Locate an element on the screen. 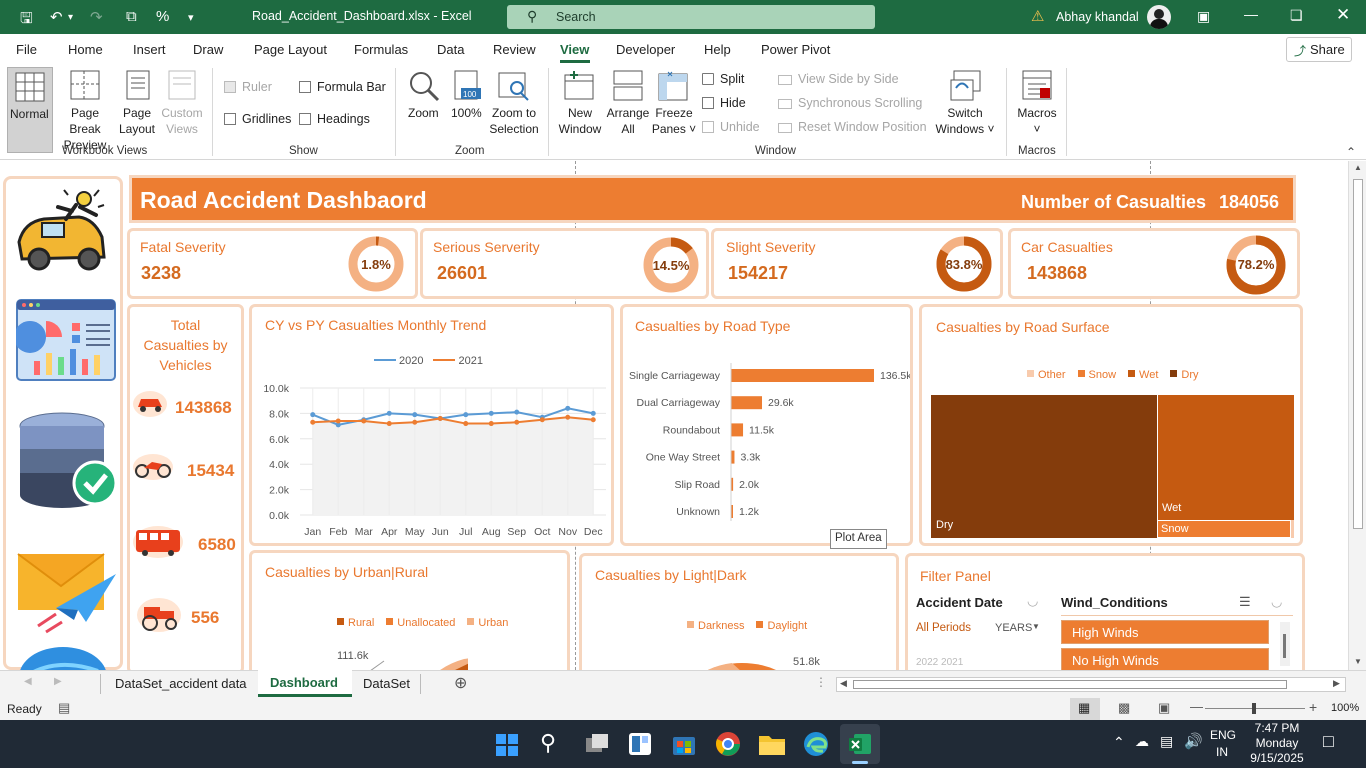 The image size is (1366, 768). zoom-button: Zoom is located at coordinates (424, 98).